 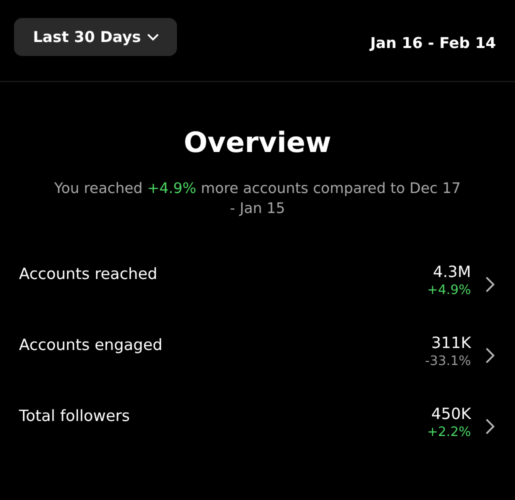 I want to click on metric-value: 450K, so click(x=451, y=414).